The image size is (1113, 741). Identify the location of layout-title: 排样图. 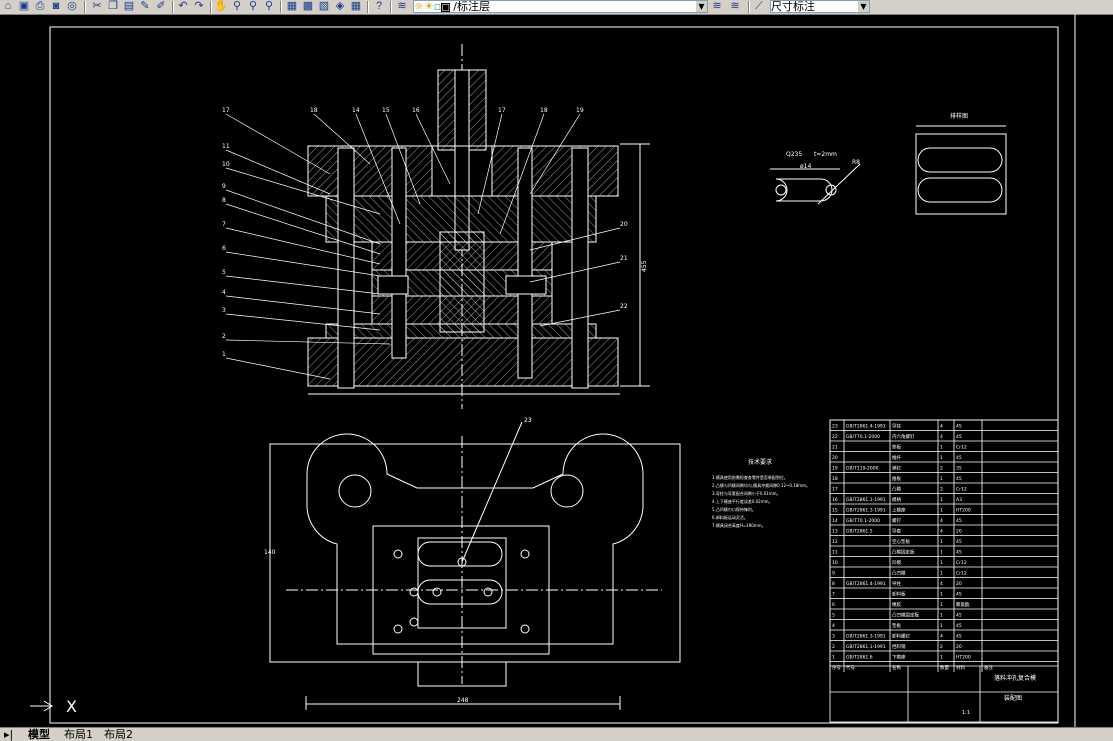
(959, 116).